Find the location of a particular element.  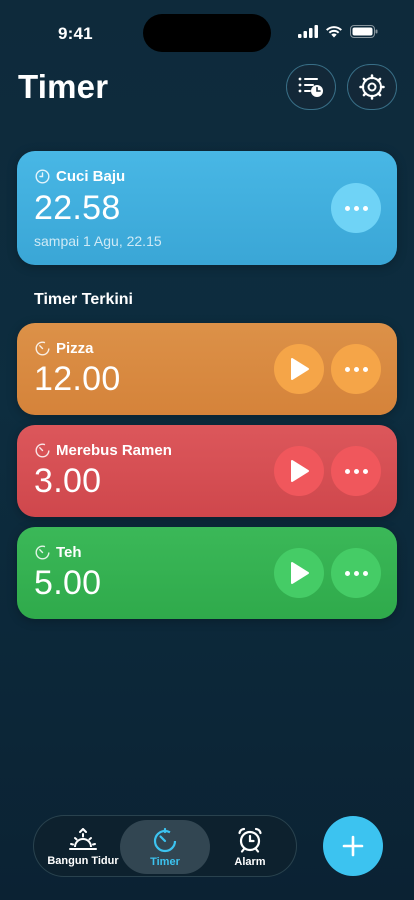

active-timer-more-button is located at coordinates (356, 208).